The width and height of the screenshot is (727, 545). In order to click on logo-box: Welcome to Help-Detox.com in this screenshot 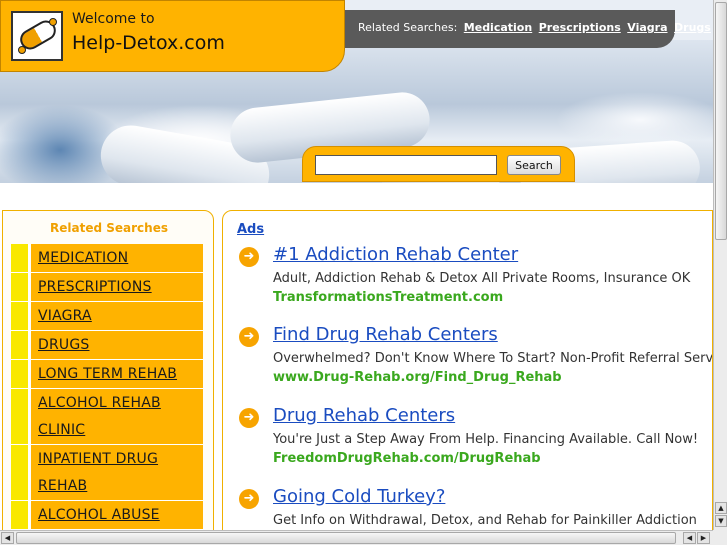, I will do `click(172, 36)`.